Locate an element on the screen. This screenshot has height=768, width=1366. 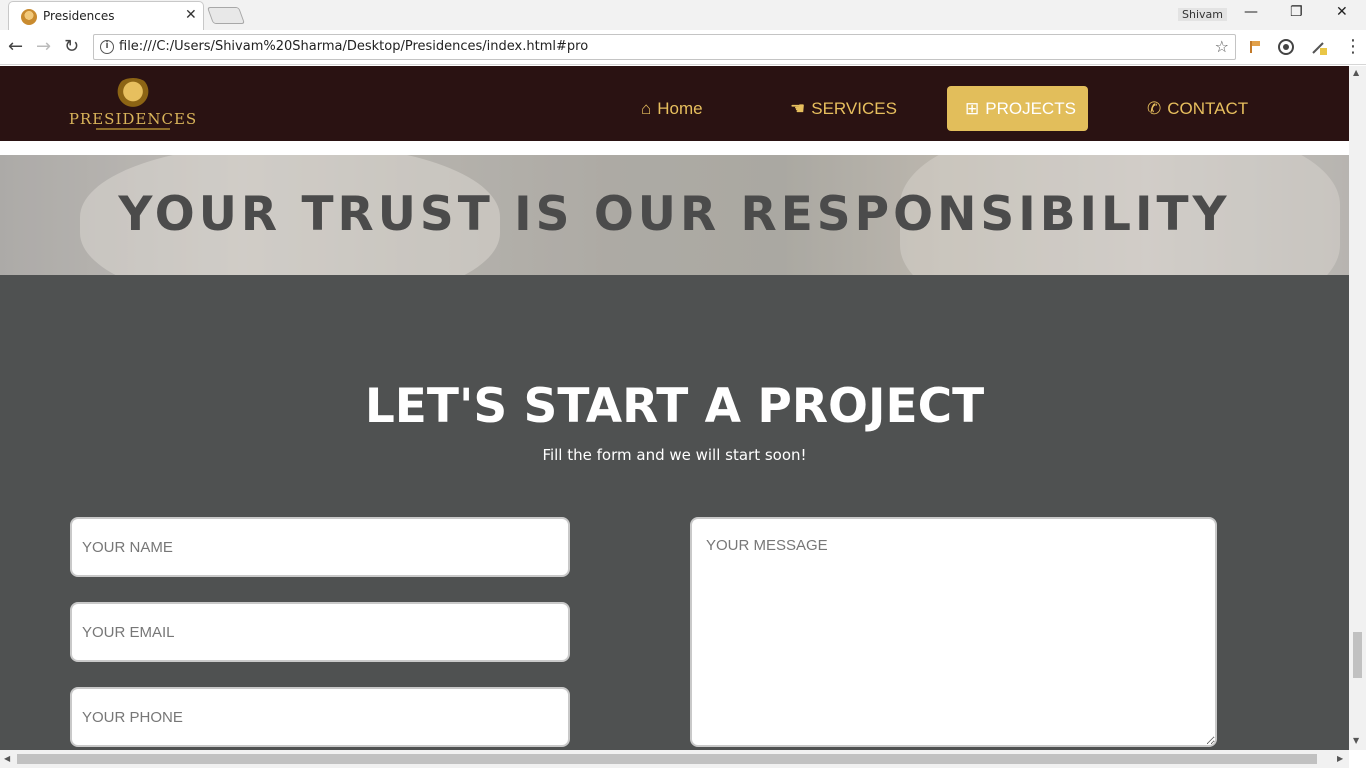
home-icon: ⌂ is located at coordinates (646, 108).